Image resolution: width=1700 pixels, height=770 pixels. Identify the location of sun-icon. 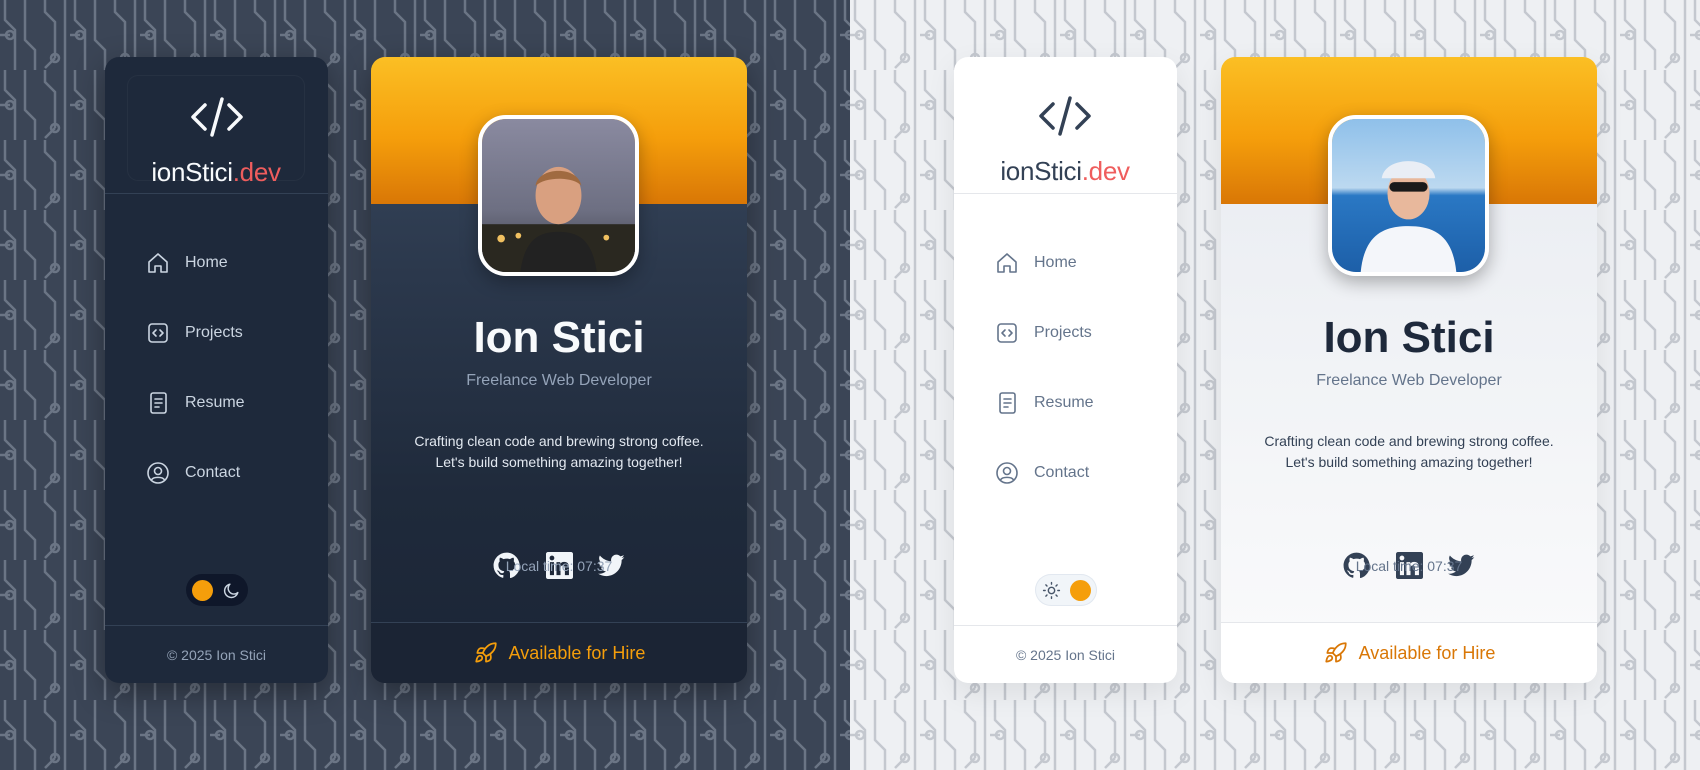
(1051, 590).